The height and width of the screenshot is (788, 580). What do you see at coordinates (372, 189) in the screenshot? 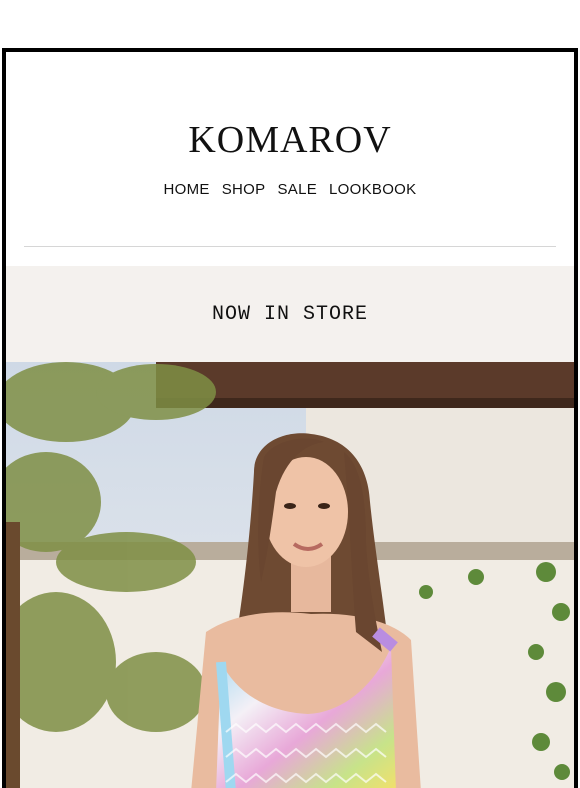
I see `nav-lookbook-link: LOOKBOOK` at bounding box center [372, 189].